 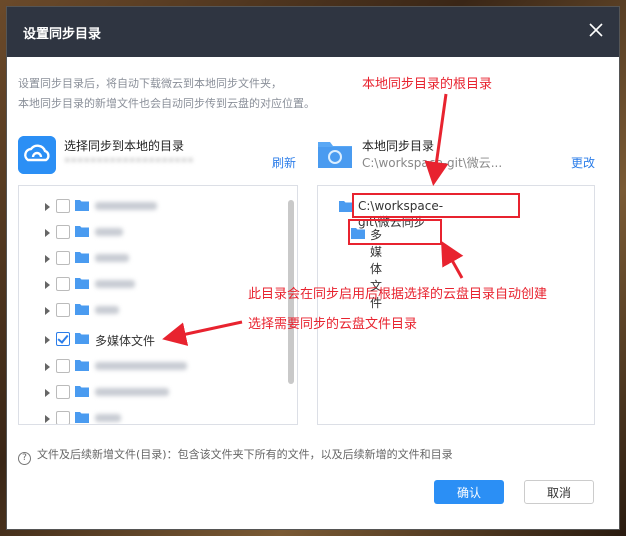 What do you see at coordinates (284, 162) in the screenshot?
I see `refresh-link: 刷新` at bounding box center [284, 162].